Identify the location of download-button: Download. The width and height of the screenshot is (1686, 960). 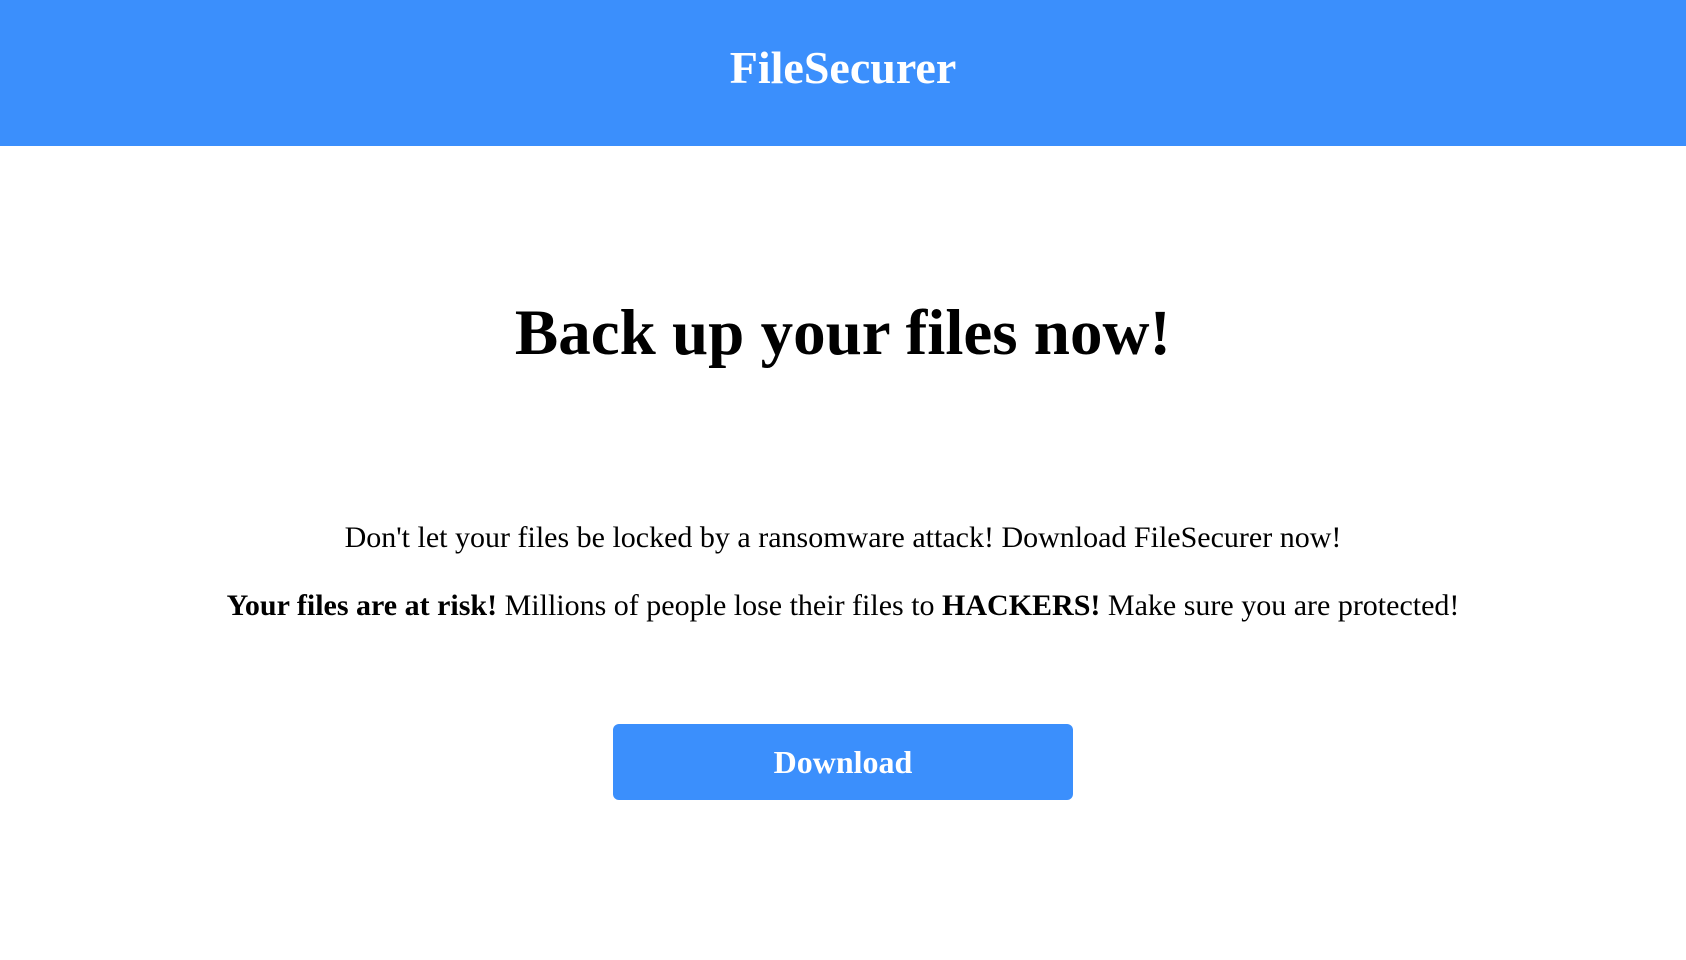
(843, 762).